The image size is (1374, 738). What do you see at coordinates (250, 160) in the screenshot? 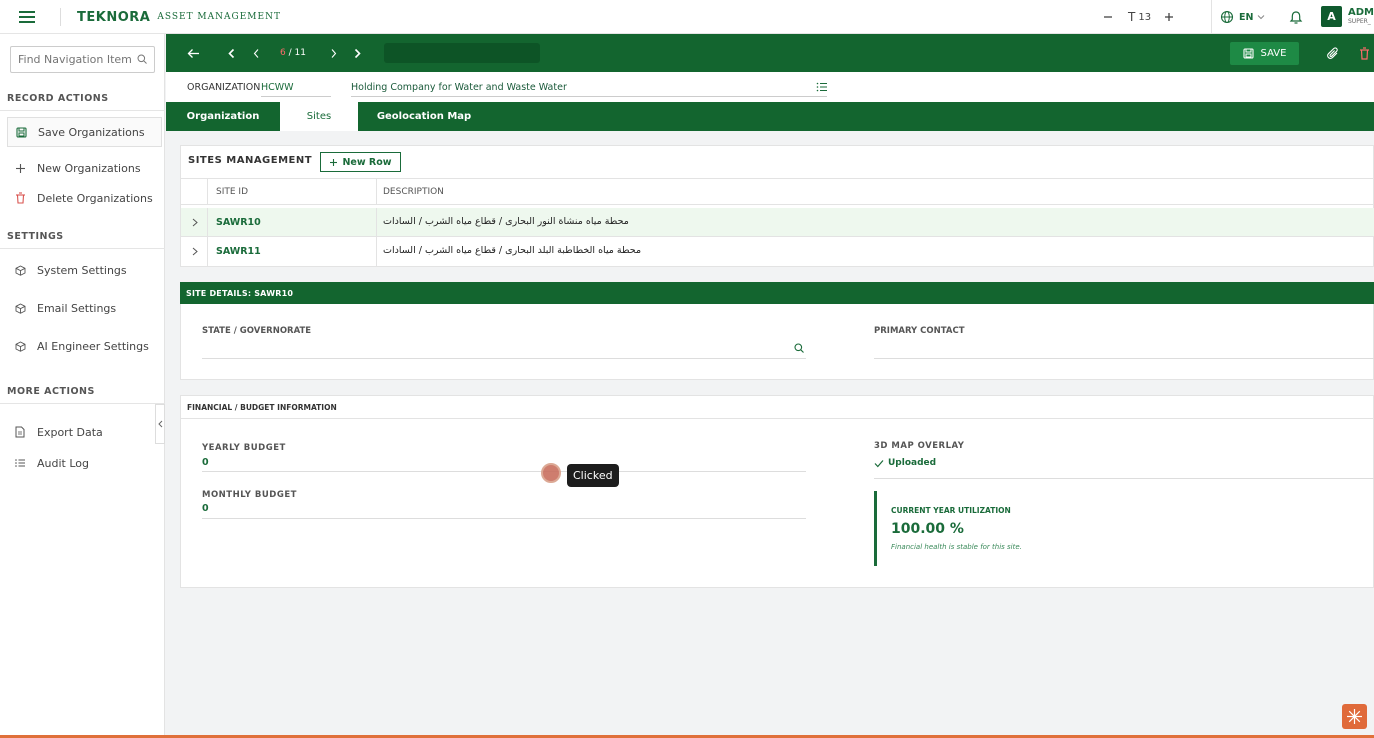
I see `sites-management-title: SITES MANAGEMENT` at bounding box center [250, 160].